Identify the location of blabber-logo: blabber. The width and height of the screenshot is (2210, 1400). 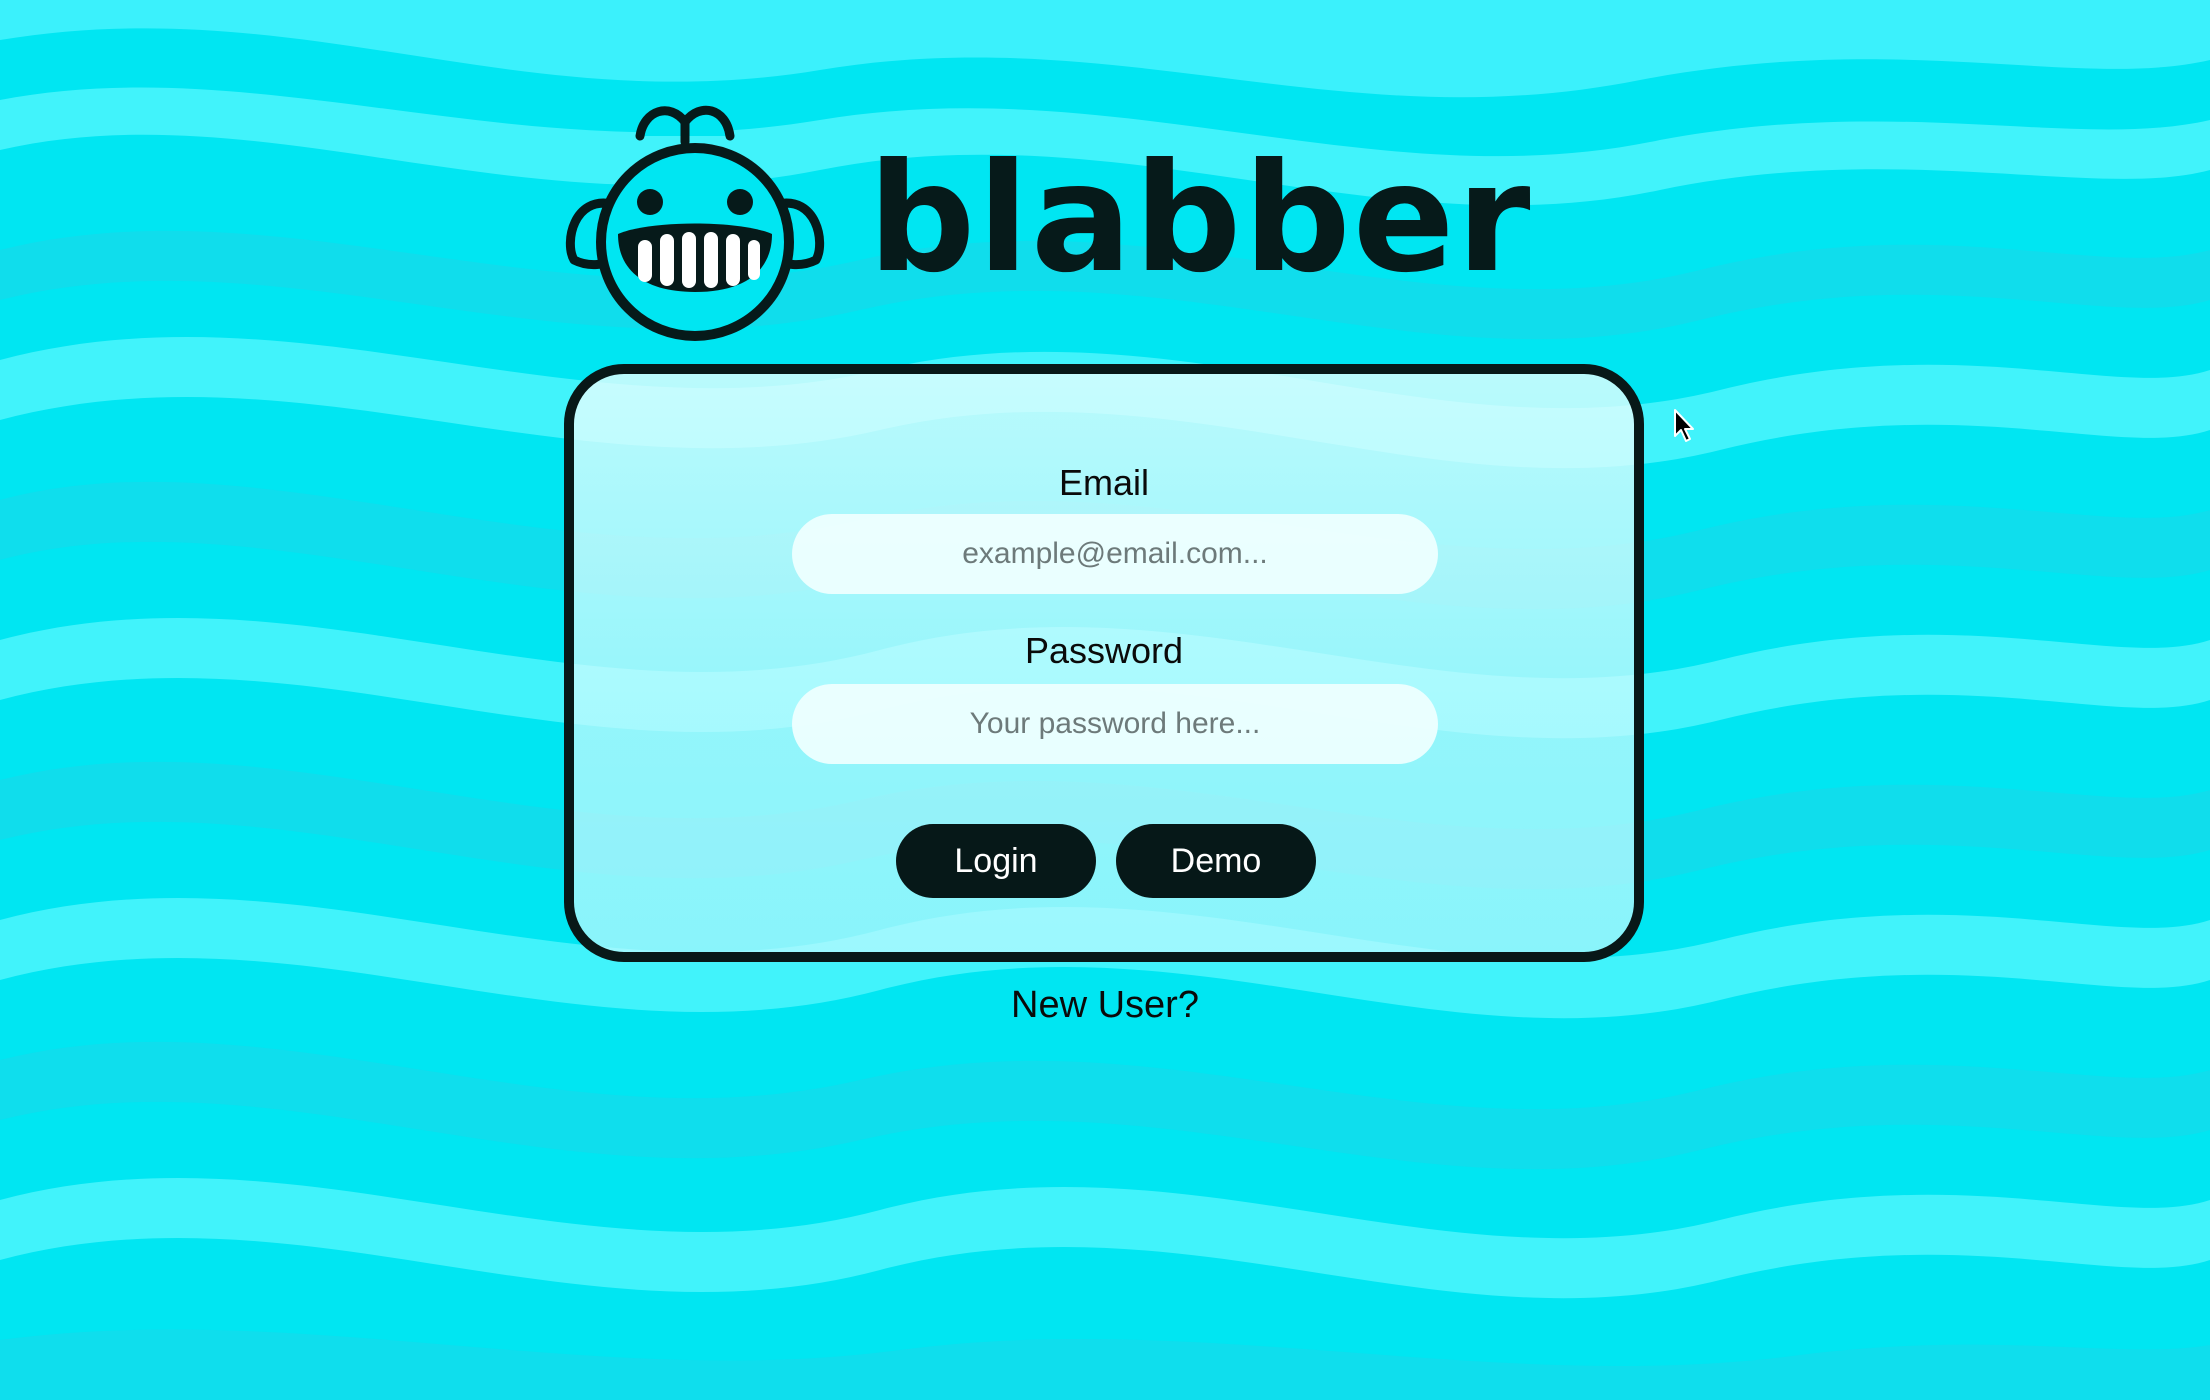
(1045, 220).